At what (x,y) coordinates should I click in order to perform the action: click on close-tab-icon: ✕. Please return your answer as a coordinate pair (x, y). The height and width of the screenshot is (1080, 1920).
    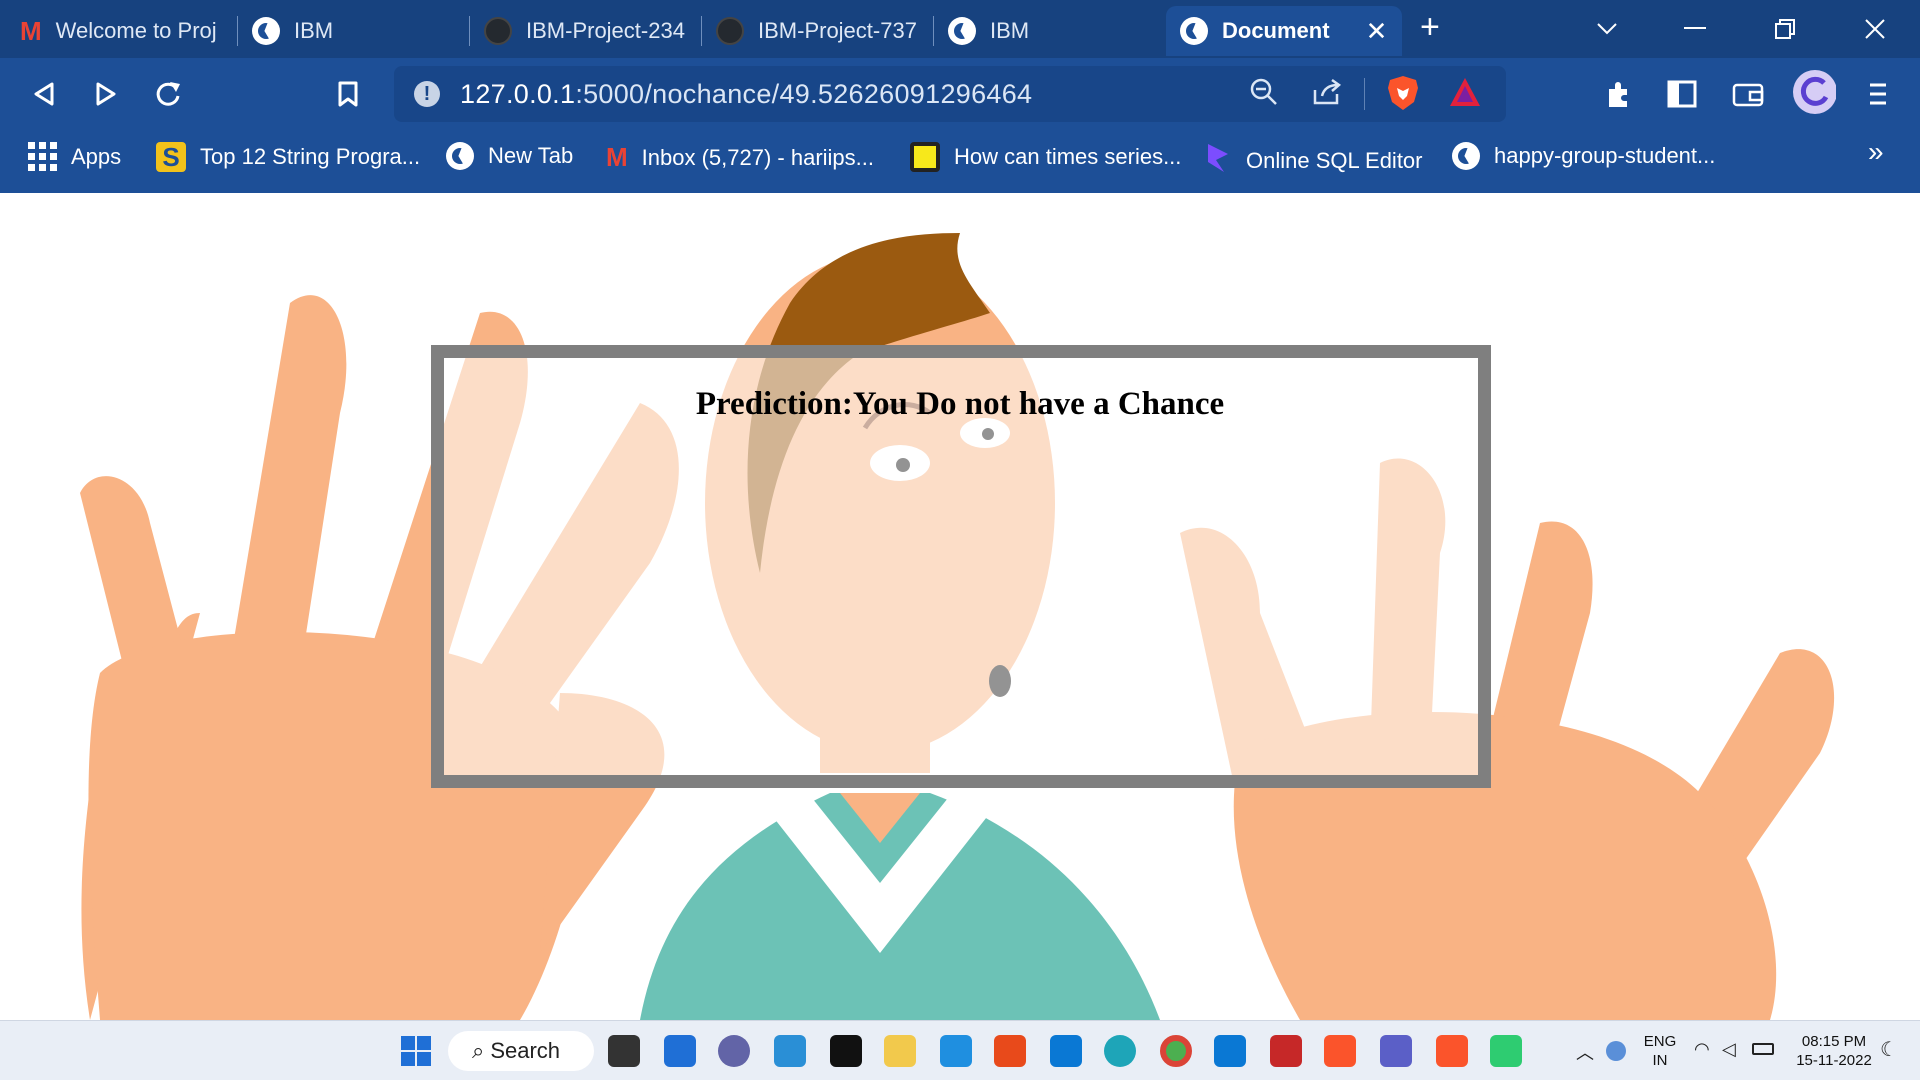
    Looking at the image, I should click on (1377, 31).